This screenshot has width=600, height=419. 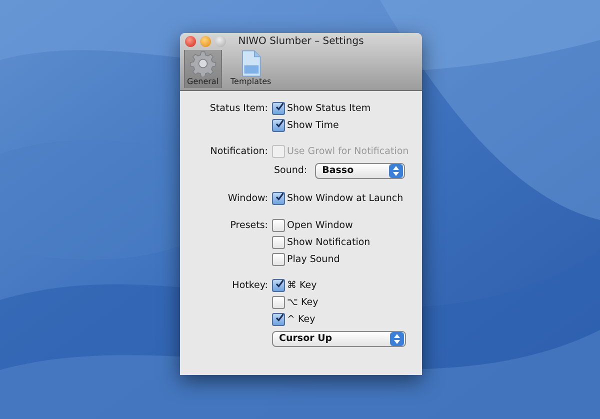 What do you see at coordinates (301, 319) in the screenshot?
I see `checkbox-label: ^ Key` at bounding box center [301, 319].